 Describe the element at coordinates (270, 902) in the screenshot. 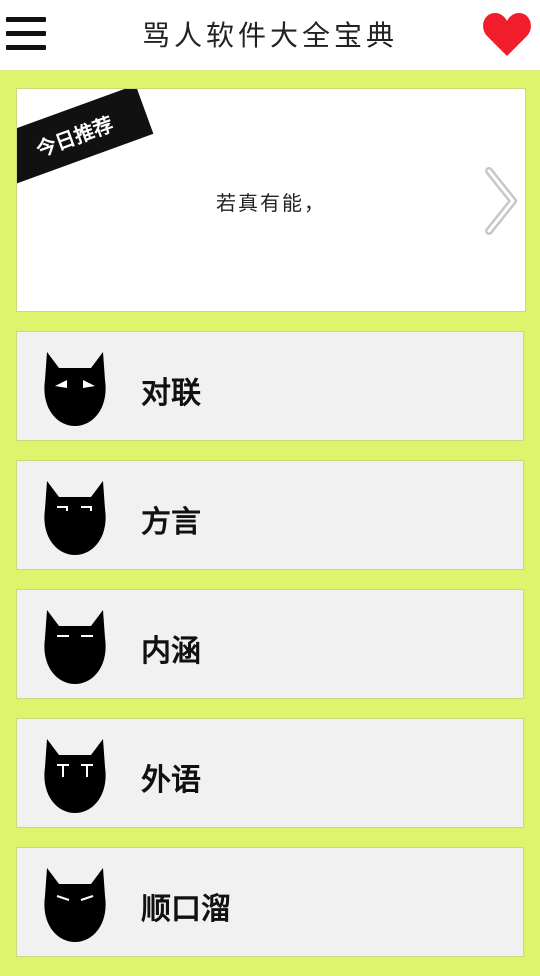

I see `category-item-doggerel: 顺口溜` at that location.